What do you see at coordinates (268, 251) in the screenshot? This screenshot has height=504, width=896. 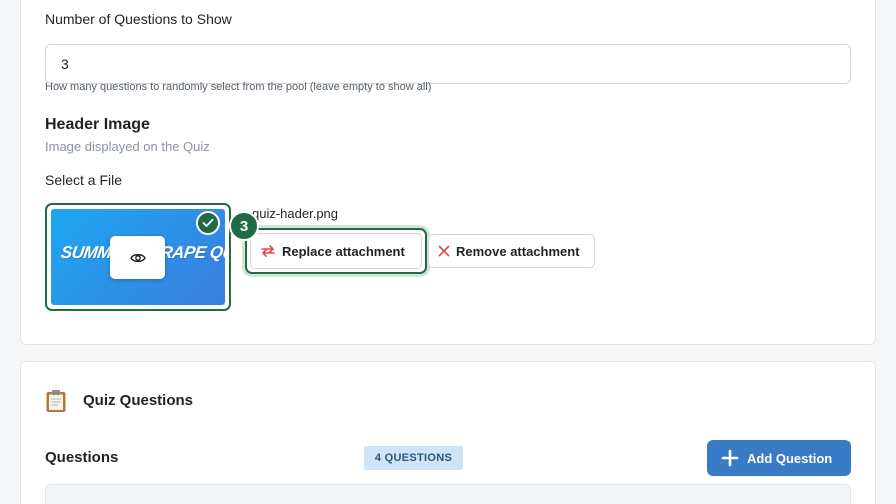 I see `swap-icon` at bounding box center [268, 251].